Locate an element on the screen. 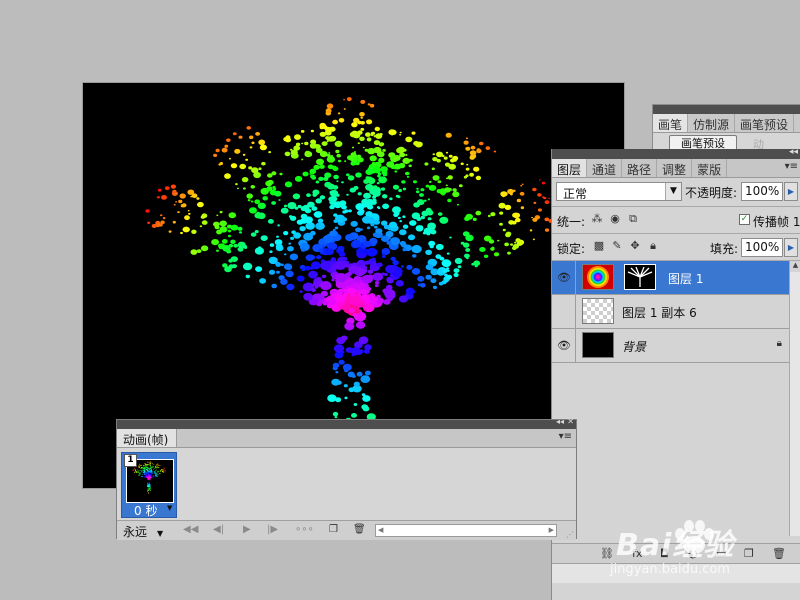 The height and width of the screenshot is (600, 800). close-icon: ✕ is located at coordinates (570, 421).